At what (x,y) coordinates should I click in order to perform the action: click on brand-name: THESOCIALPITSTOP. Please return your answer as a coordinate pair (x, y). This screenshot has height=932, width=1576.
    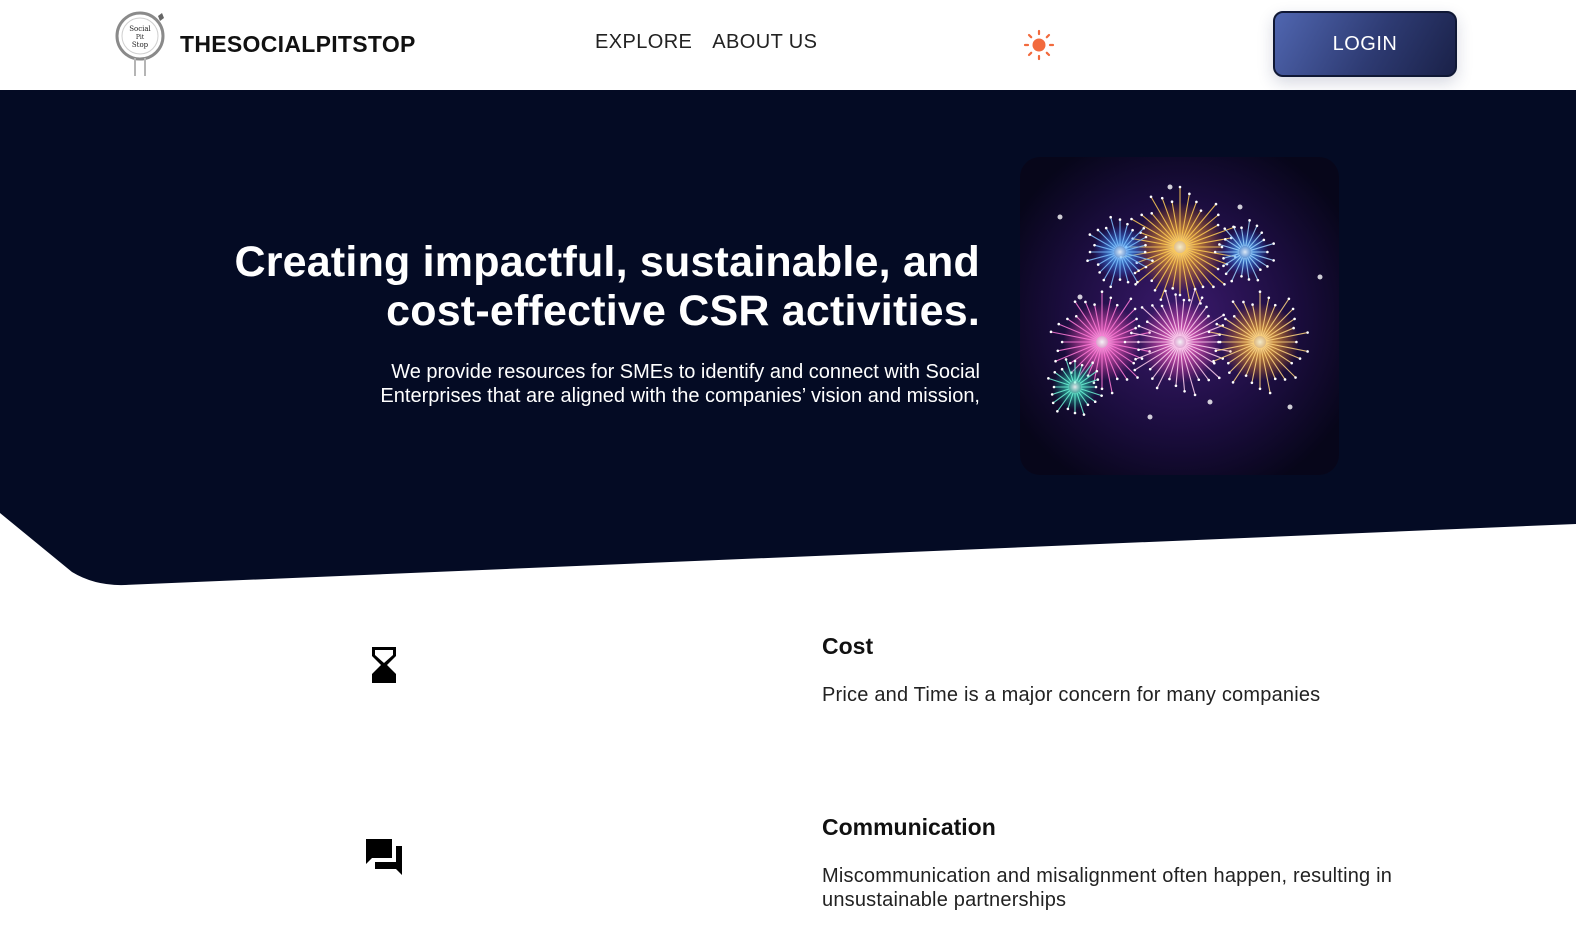
    Looking at the image, I should click on (298, 44).